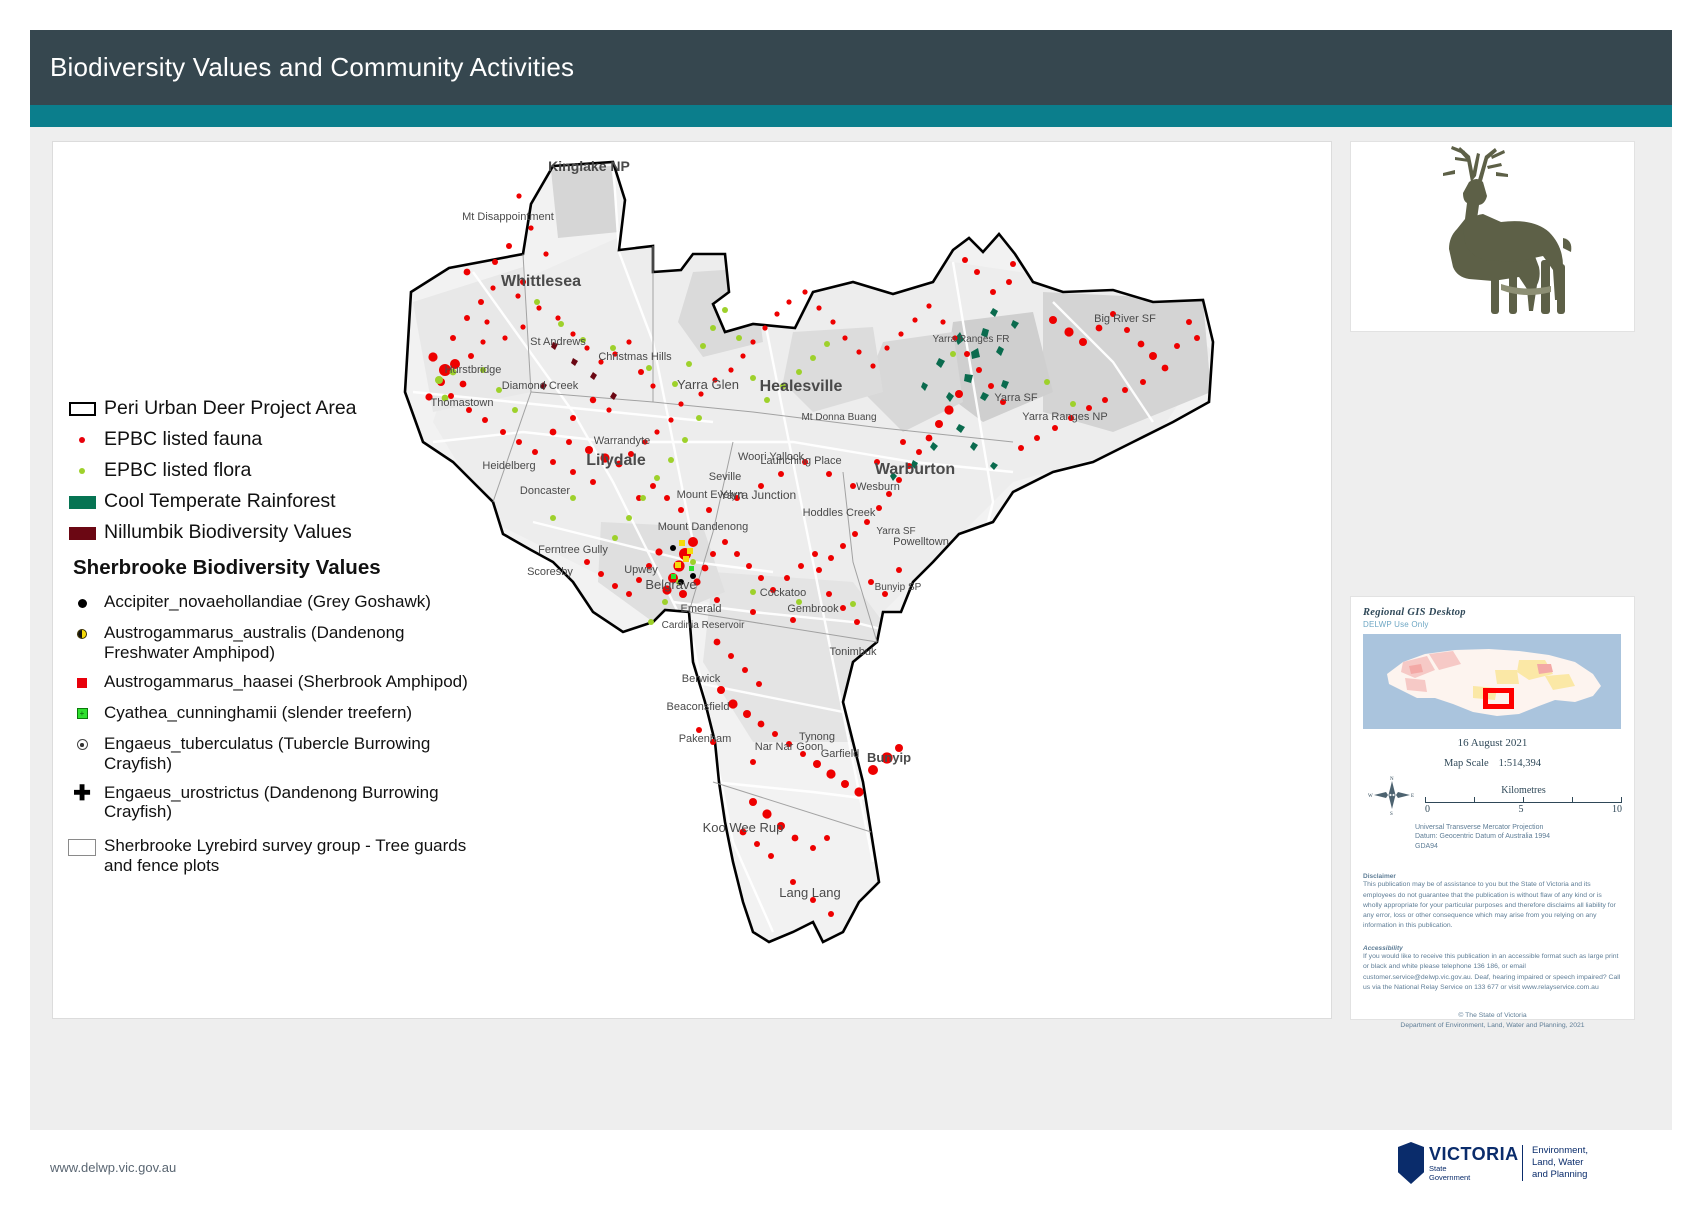 Image resolution: width=1702 pixels, height=1206 pixels. What do you see at coordinates (228, 532) in the screenshot?
I see `legend-label: Nillumbik Biodiversity Values` at bounding box center [228, 532].